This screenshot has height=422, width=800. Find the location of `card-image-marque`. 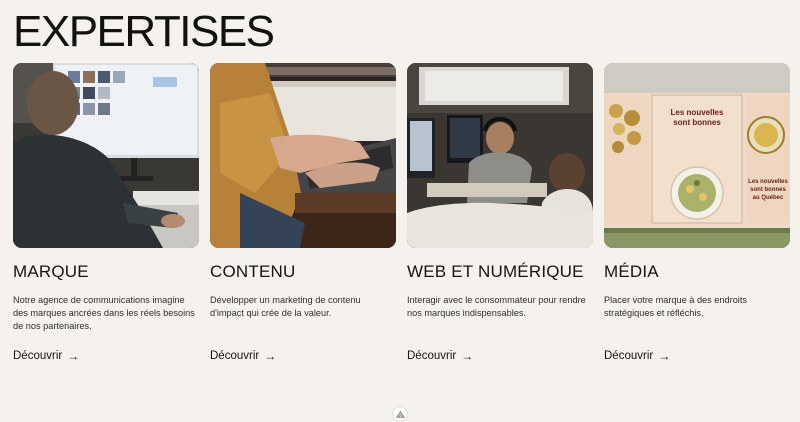

card-image-marque is located at coordinates (106, 155).